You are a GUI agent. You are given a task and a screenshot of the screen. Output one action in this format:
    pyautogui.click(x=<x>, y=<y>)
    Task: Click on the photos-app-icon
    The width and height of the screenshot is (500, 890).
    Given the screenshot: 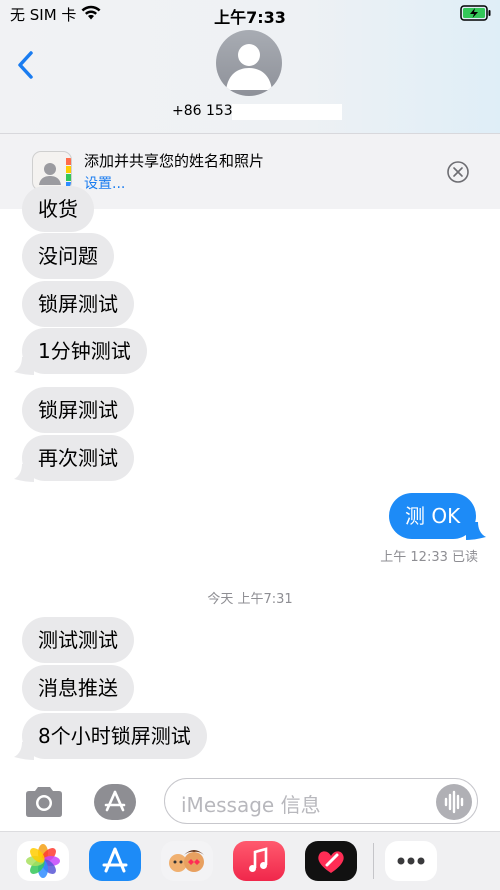 What is the action you would take?
    pyautogui.click(x=43, y=861)
    